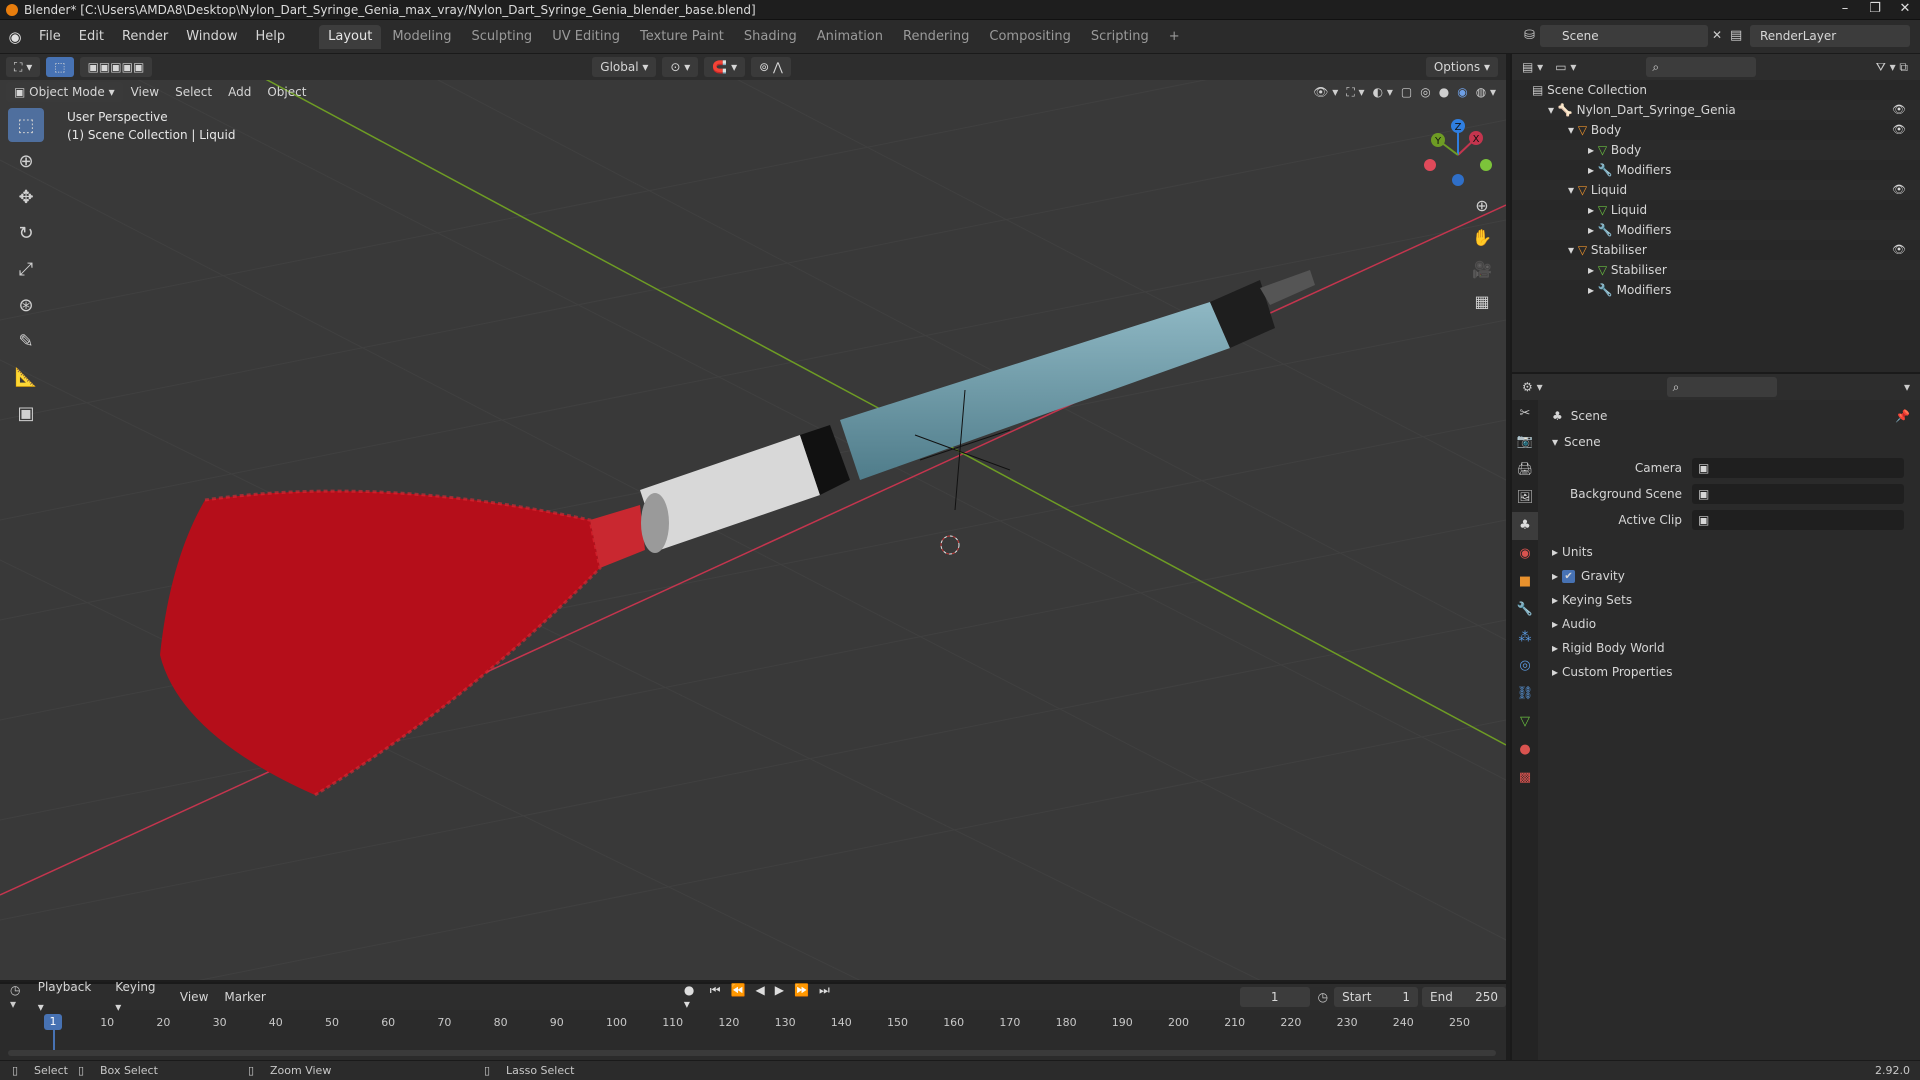 Image resolution: width=1920 pixels, height=1080 pixels. Describe the element at coordinates (1525, 778) in the screenshot. I see `texture-tab-icon: ▩` at that location.